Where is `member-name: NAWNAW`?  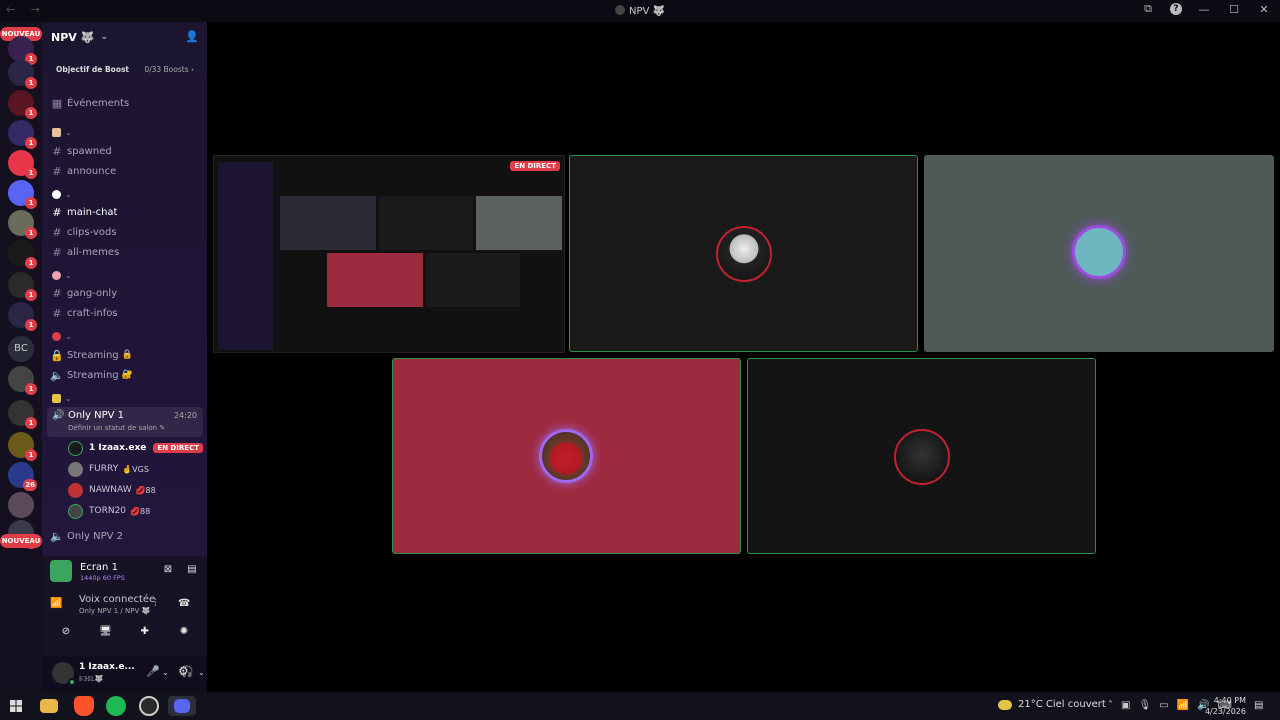 member-name: NAWNAW is located at coordinates (110, 490).